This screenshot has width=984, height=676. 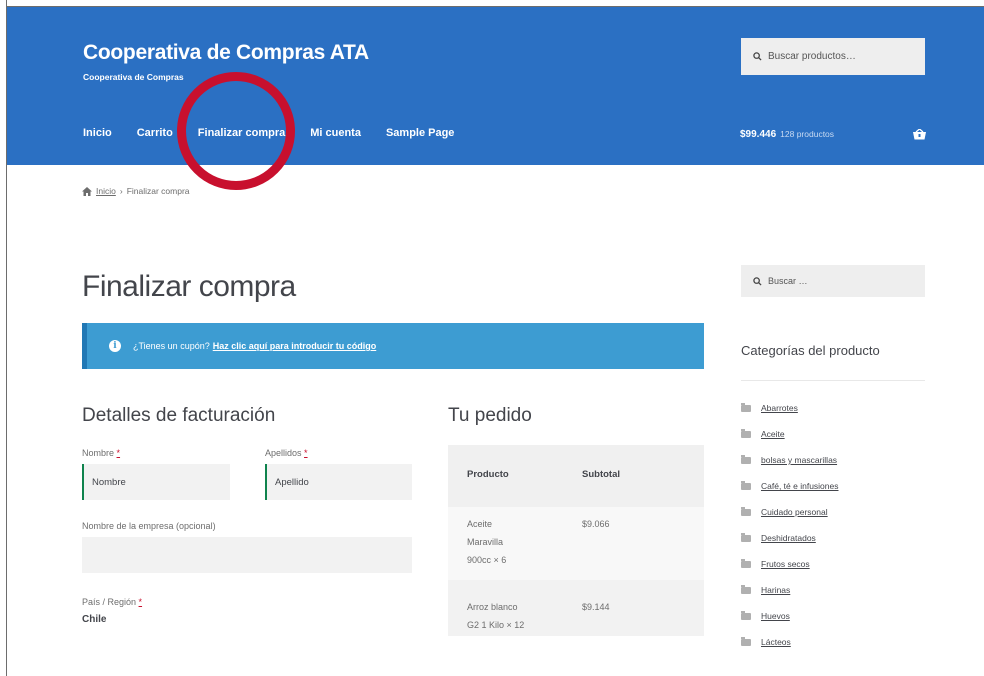 I want to click on country-select: Chile, so click(x=94, y=619).